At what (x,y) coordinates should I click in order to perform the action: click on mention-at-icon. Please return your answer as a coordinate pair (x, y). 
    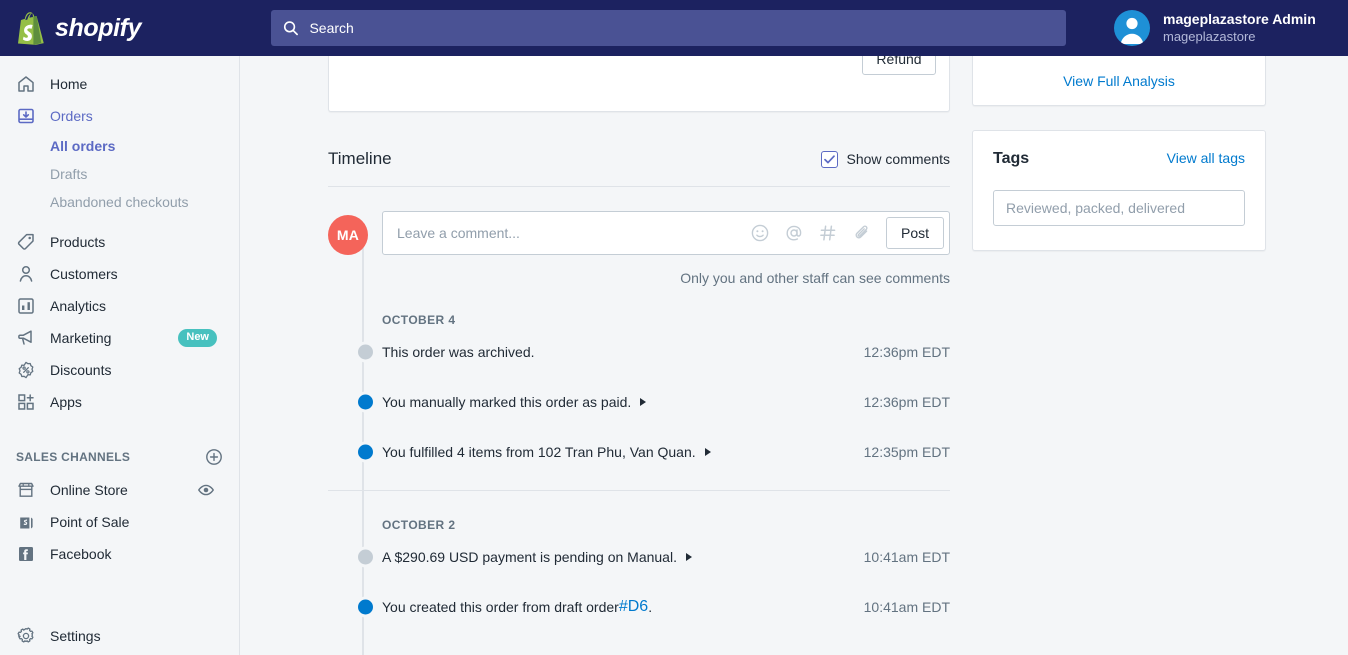
    Looking at the image, I should click on (794, 233).